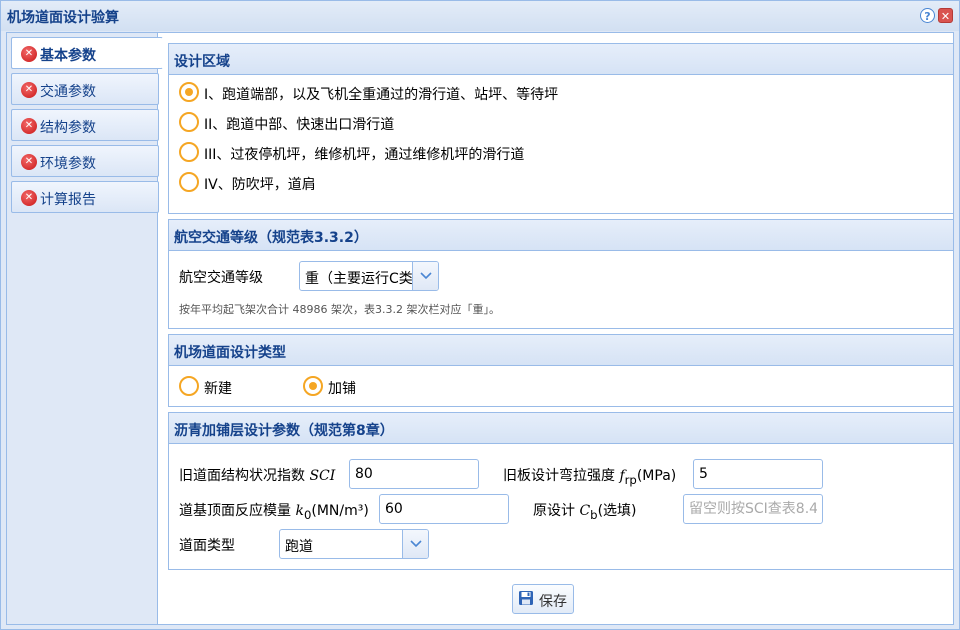 This screenshot has width=960, height=630. I want to click on save-button: 保存, so click(543, 599).